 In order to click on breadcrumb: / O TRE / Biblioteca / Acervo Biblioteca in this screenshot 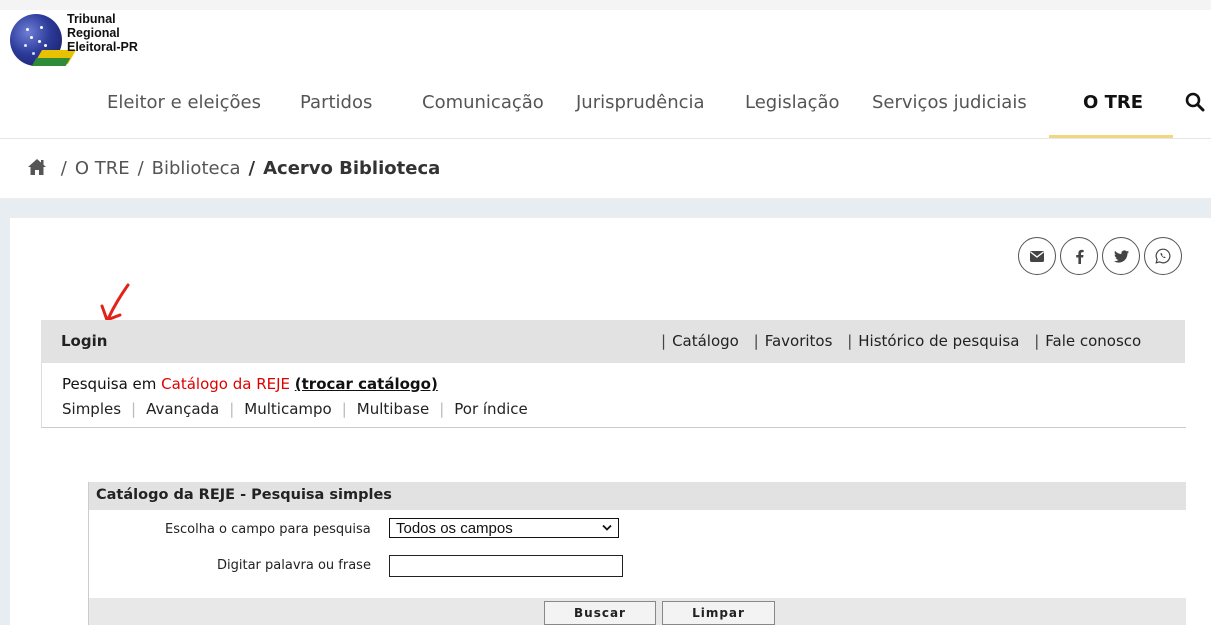, I will do `click(233, 168)`.